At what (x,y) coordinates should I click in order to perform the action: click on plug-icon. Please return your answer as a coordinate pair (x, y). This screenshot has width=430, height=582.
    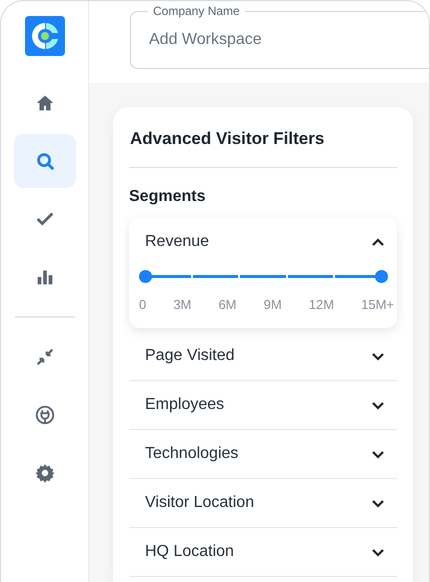
    Looking at the image, I should click on (45, 415).